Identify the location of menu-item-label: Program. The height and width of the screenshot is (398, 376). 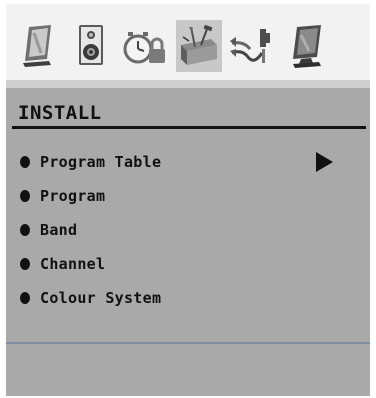
(73, 196).